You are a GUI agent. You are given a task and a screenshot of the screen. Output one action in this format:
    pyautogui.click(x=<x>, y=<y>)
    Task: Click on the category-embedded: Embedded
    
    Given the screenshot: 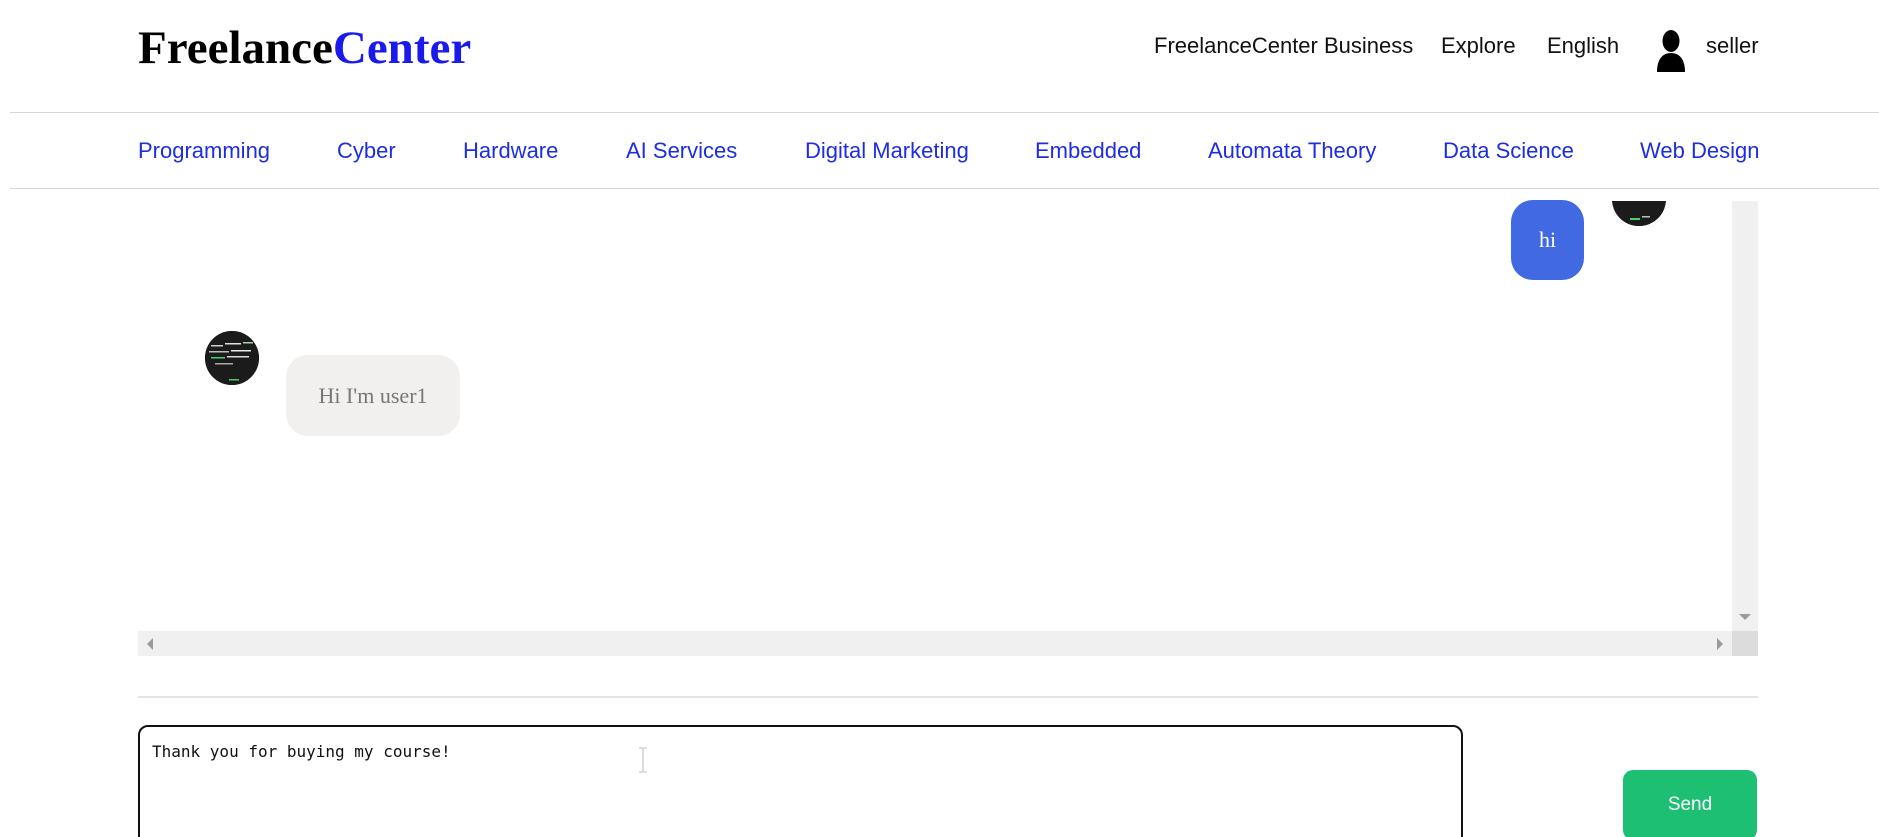 What is the action you would take?
    pyautogui.click(x=1088, y=151)
    